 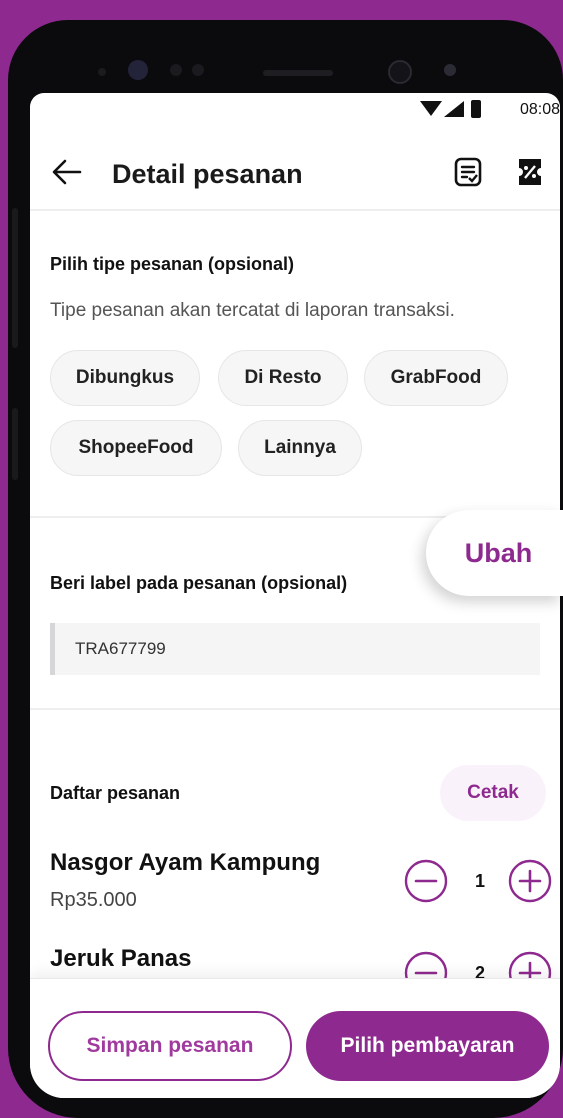 I want to click on front-camera-icon, so click(x=138, y=70).